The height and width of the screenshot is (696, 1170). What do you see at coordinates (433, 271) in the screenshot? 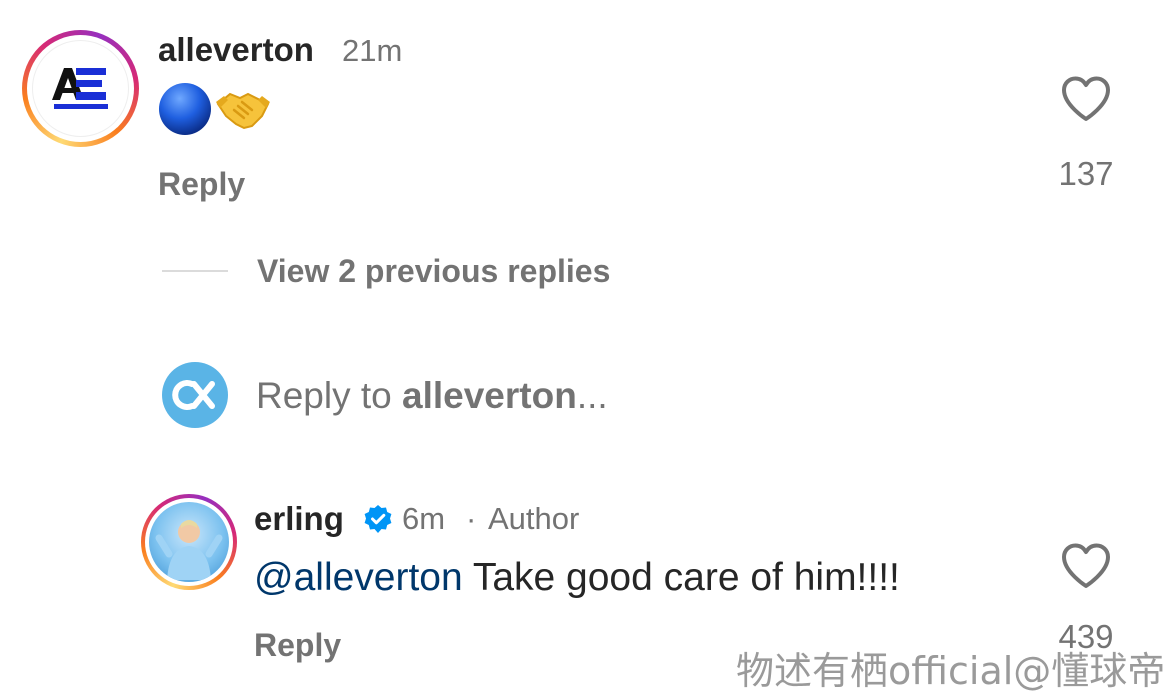
I see `view-previous-replies-button: View 2 previous replies` at bounding box center [433, 271].